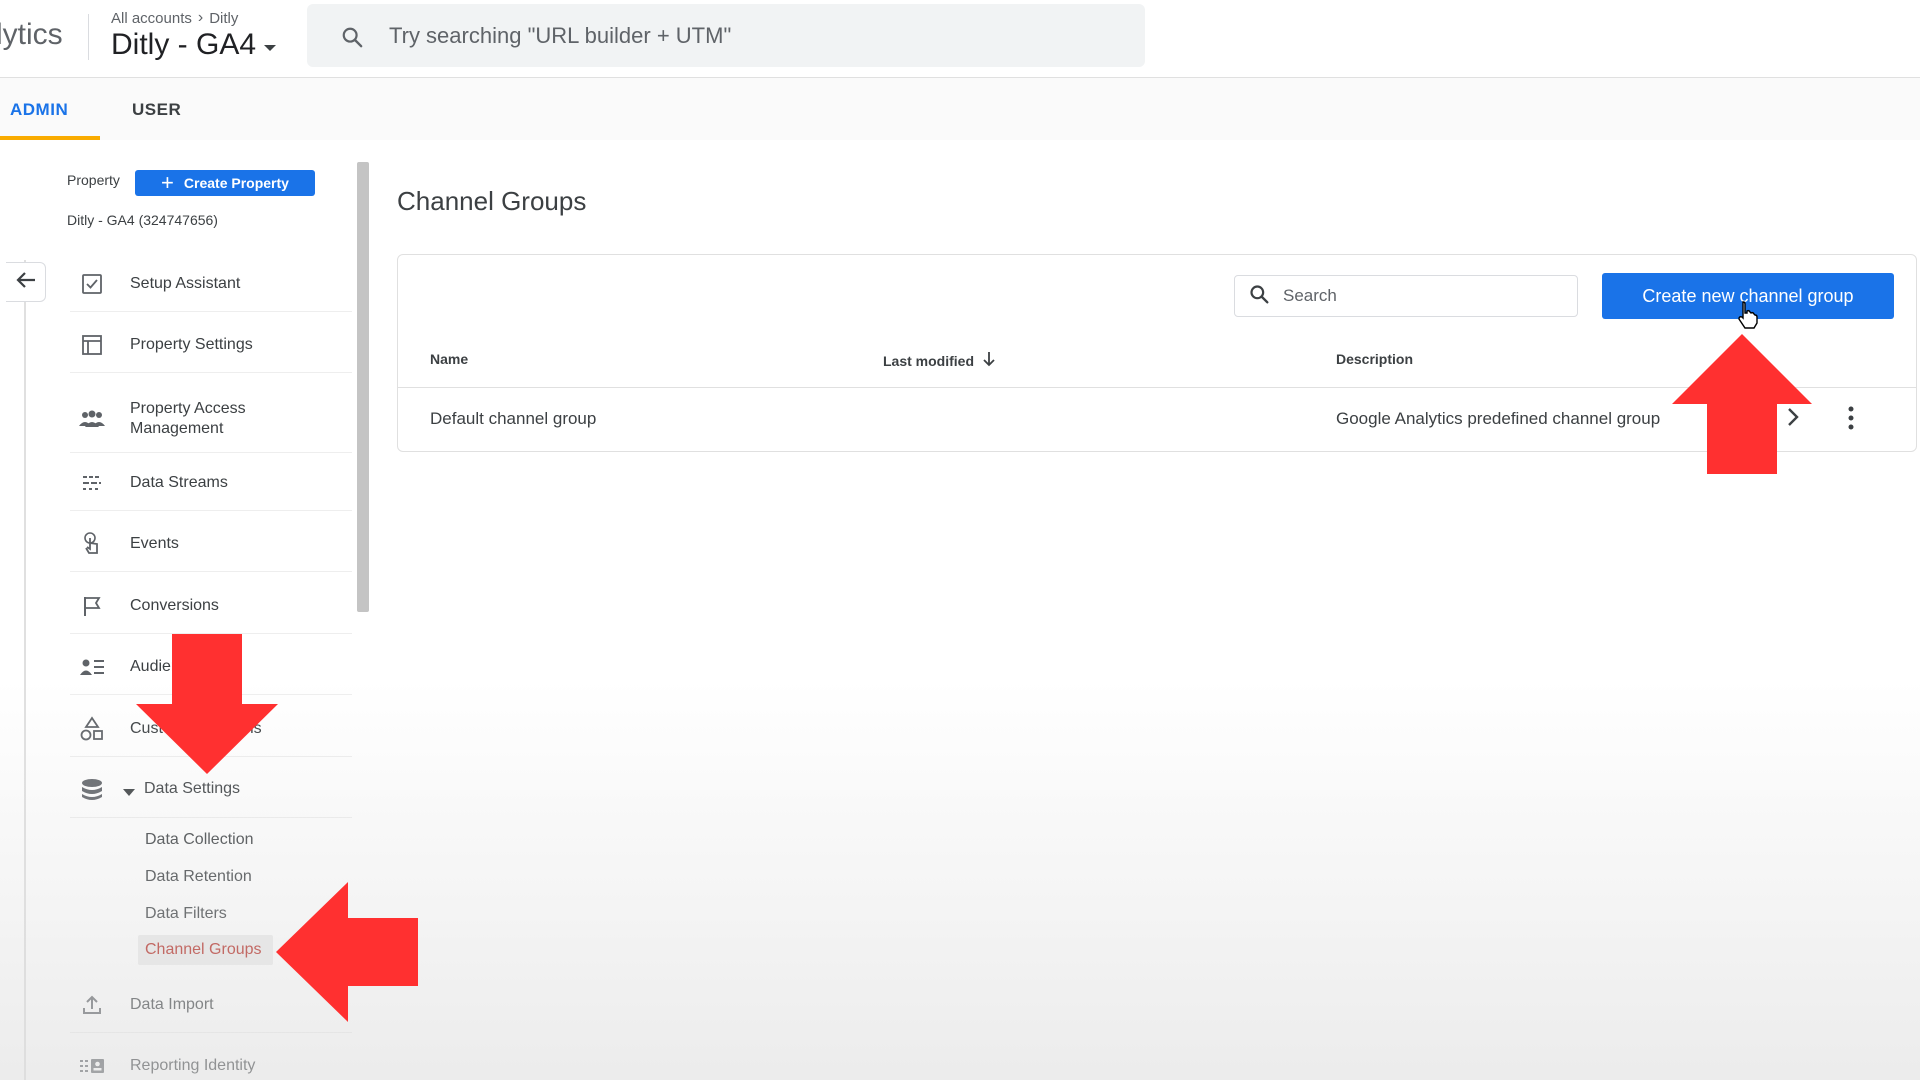 The image size is (1920, 1080). I want to click on nav-item-conversions: Conversions, so click(211, 606).